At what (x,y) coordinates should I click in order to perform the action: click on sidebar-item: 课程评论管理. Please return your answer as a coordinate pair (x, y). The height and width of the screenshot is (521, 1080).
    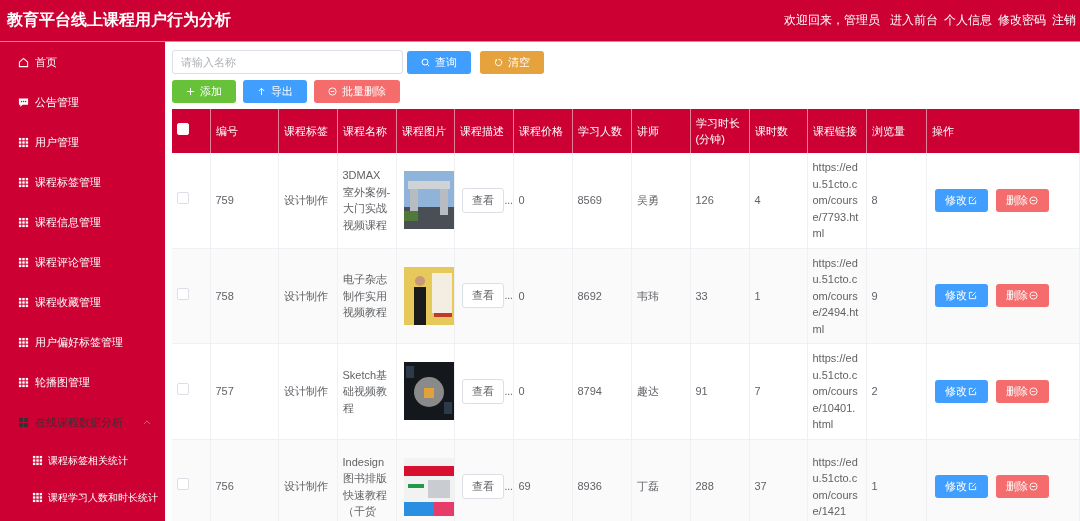
    Looking at the image, I should click on (82, 262).